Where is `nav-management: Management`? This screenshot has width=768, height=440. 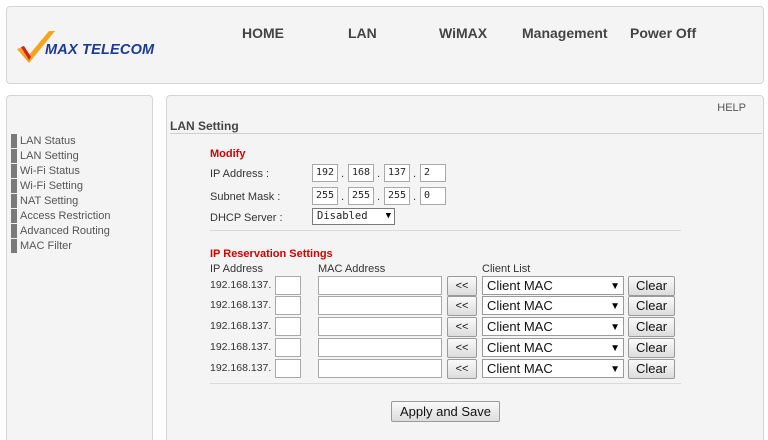 nav-management: Management is located at coordinates (565, 33).